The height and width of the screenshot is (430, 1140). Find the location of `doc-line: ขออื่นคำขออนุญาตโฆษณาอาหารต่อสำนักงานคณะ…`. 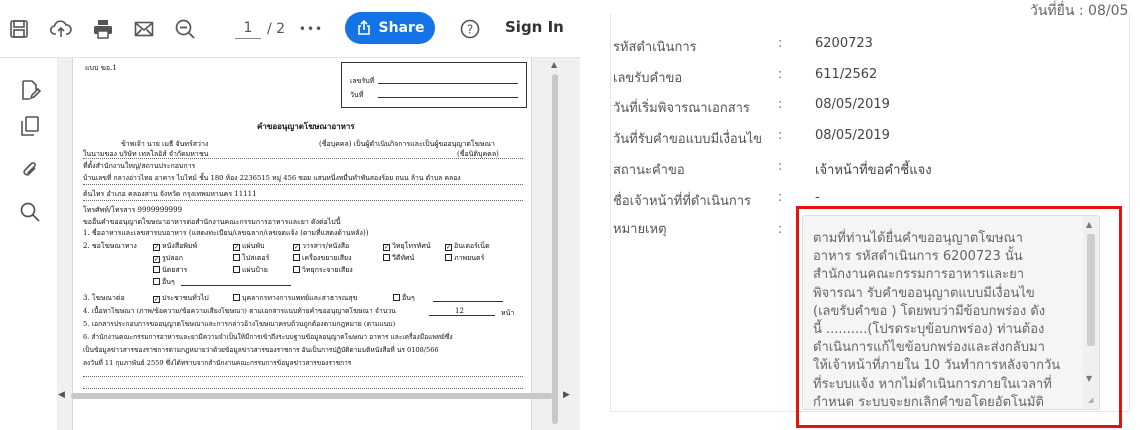

doc-line: ขออื่นคำขออนุญาตโฆษณาอาหารต่อสำนักงานคณะ… is located at coordinates (212, 222).